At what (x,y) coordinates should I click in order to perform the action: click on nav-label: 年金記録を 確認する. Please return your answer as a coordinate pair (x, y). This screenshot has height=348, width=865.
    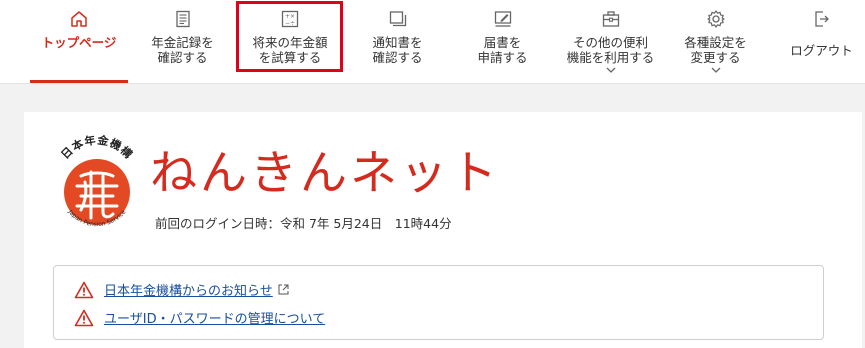
    Looking at the image, I should click on (182, 50).